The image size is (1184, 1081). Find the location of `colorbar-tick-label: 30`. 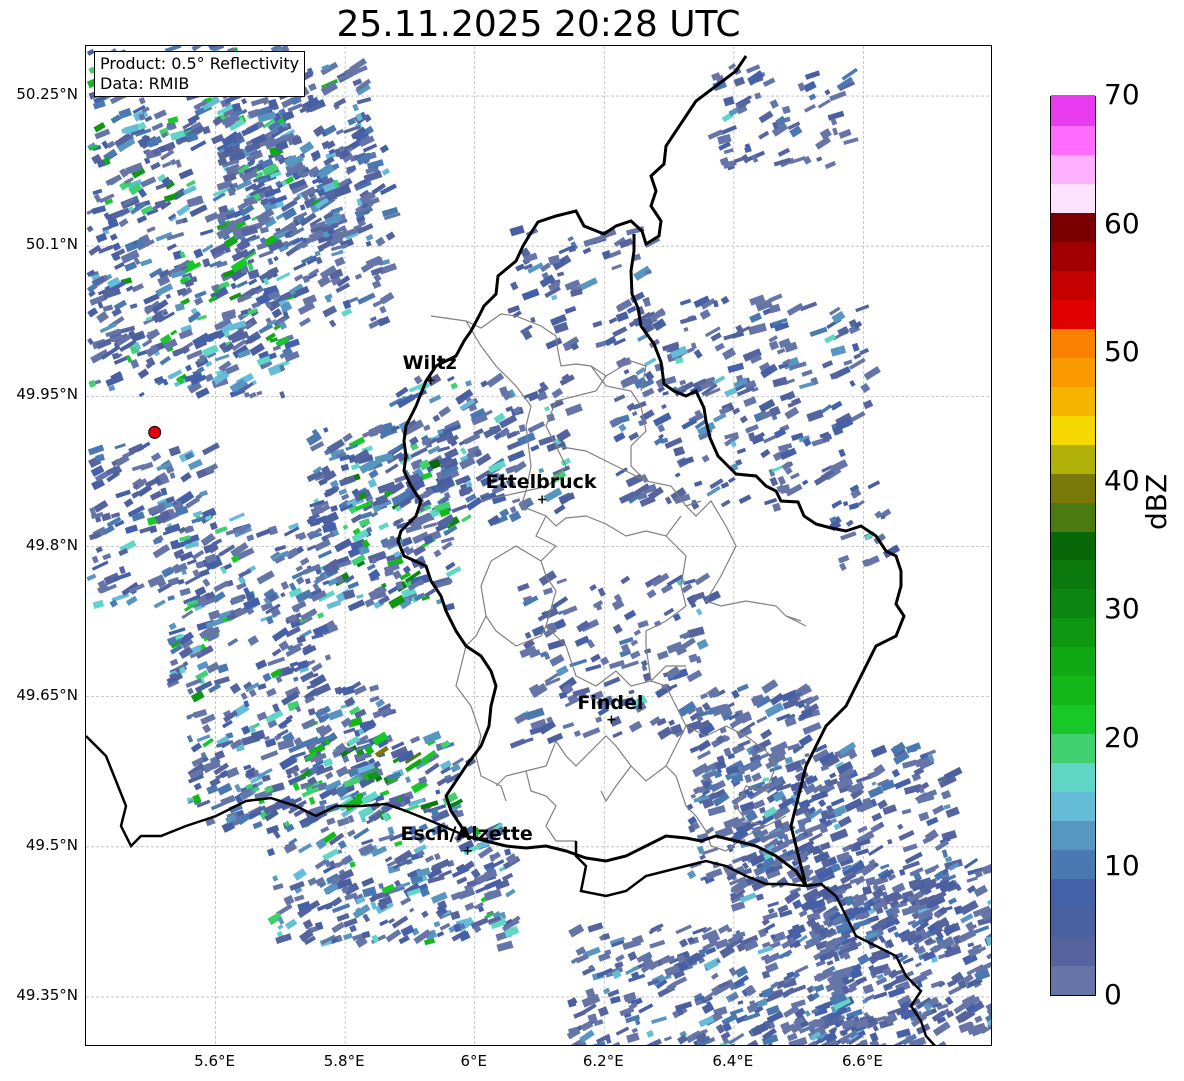

colorbar-tick-label: 30 is located at coordinates (1122, 609).